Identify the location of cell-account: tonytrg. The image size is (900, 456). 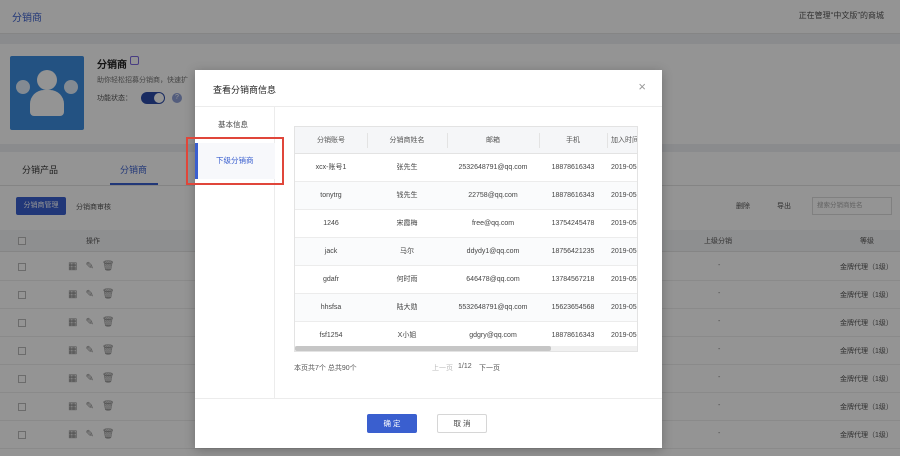
(331, 195).